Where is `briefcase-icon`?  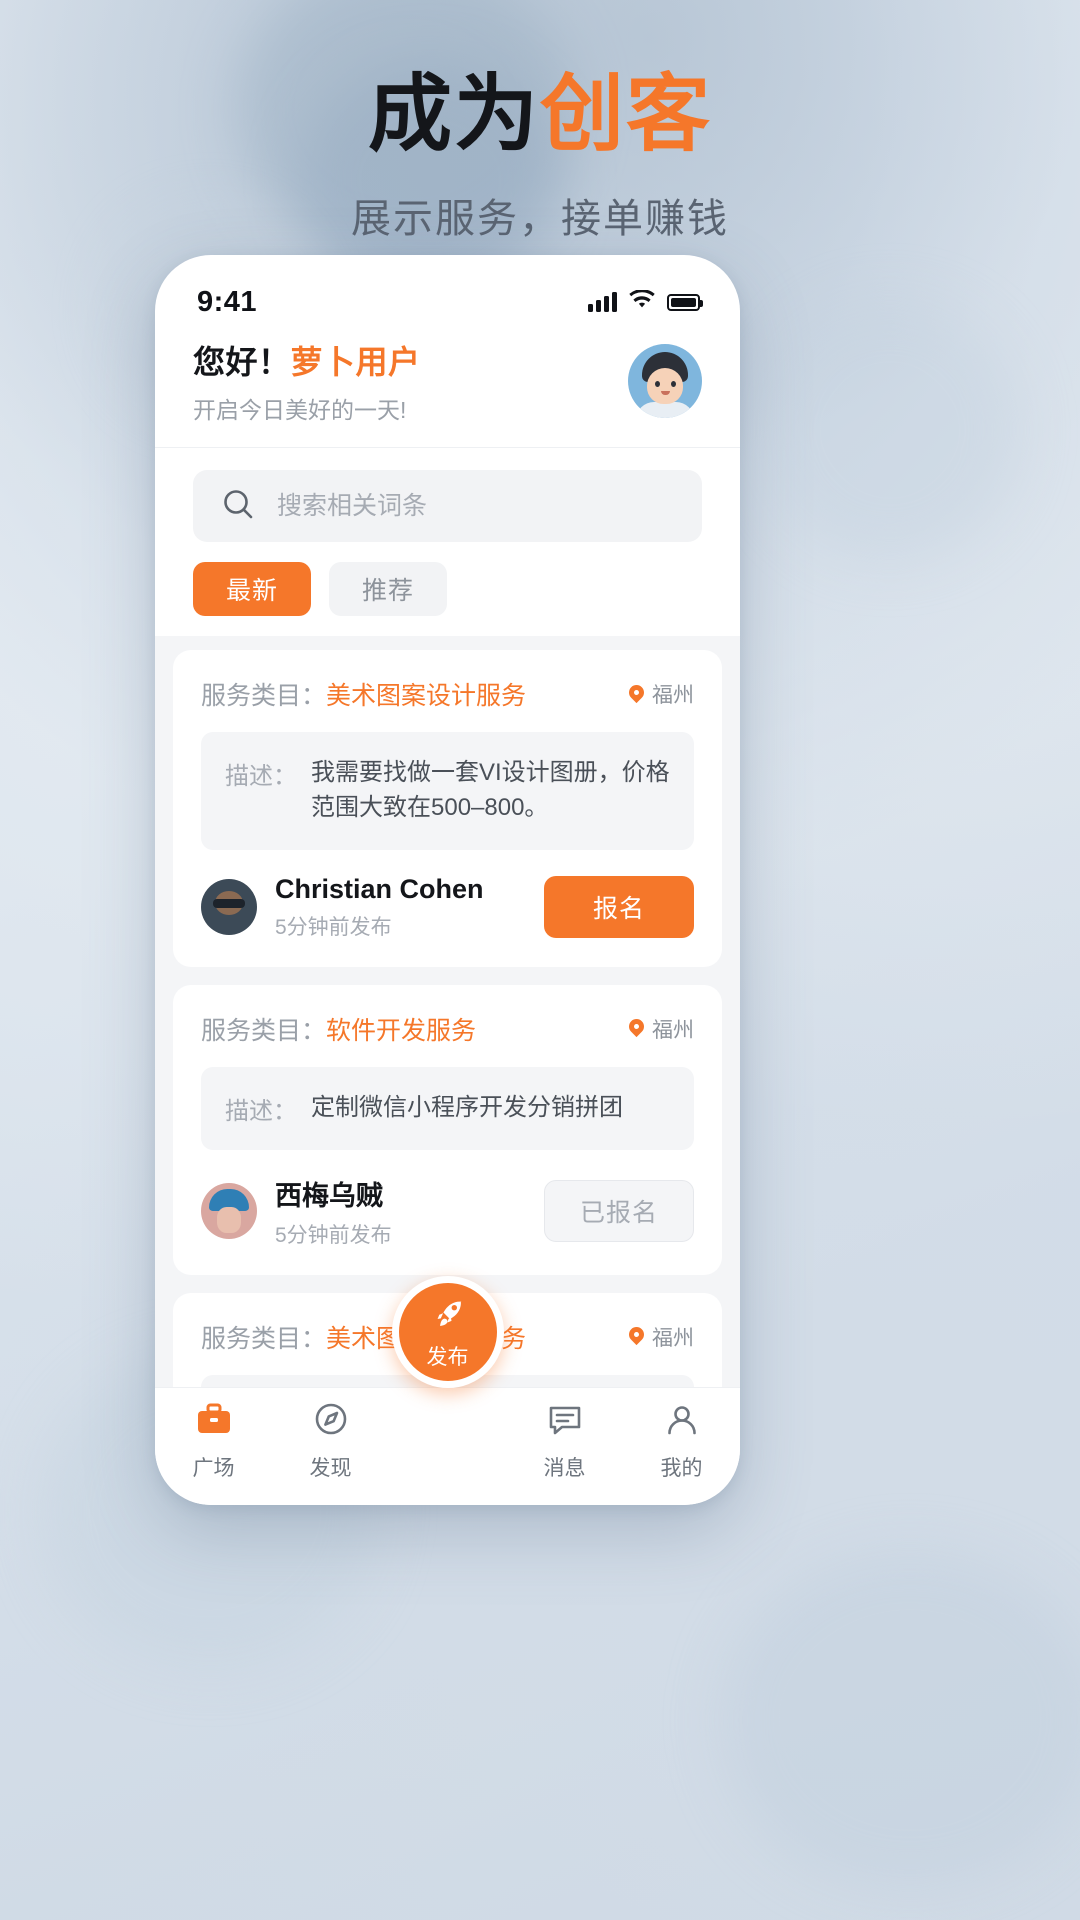
briefcase-icon is located at coordinates (214, 1422).